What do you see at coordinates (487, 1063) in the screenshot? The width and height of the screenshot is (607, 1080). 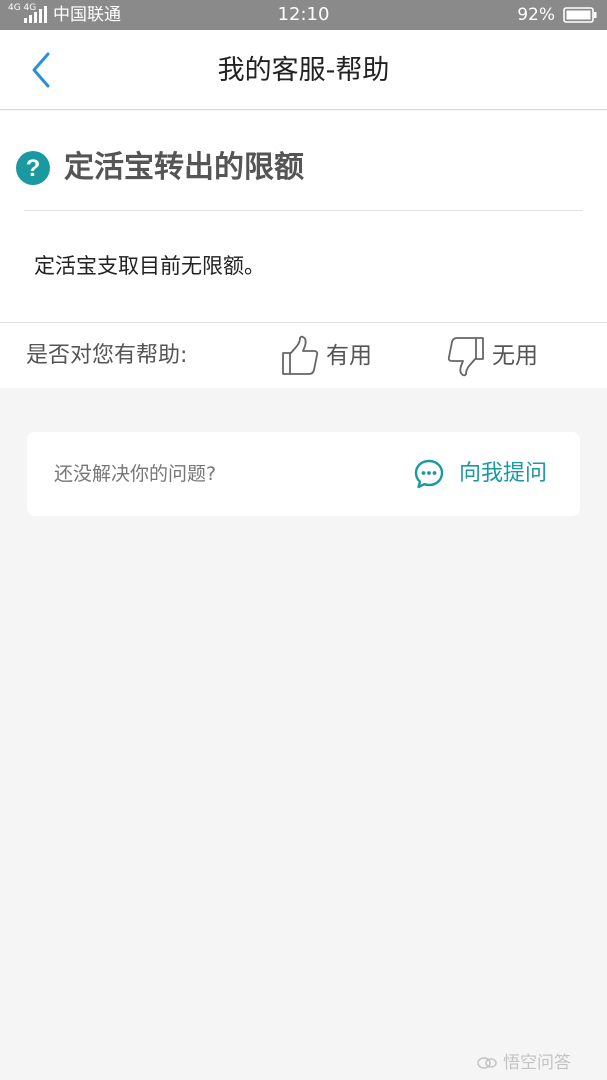 I see `wukong-logo-icon` at bounding box center [487, 1063].